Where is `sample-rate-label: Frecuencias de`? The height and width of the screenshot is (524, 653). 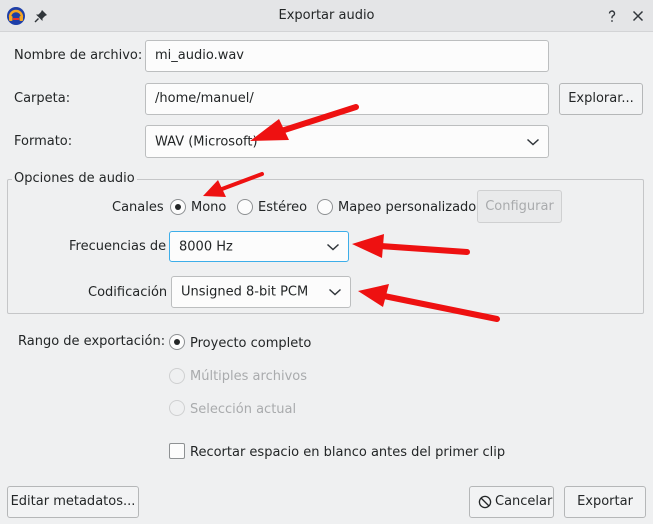 sample-rate-label: Frecuencias de is located at coordinates (118, 246).